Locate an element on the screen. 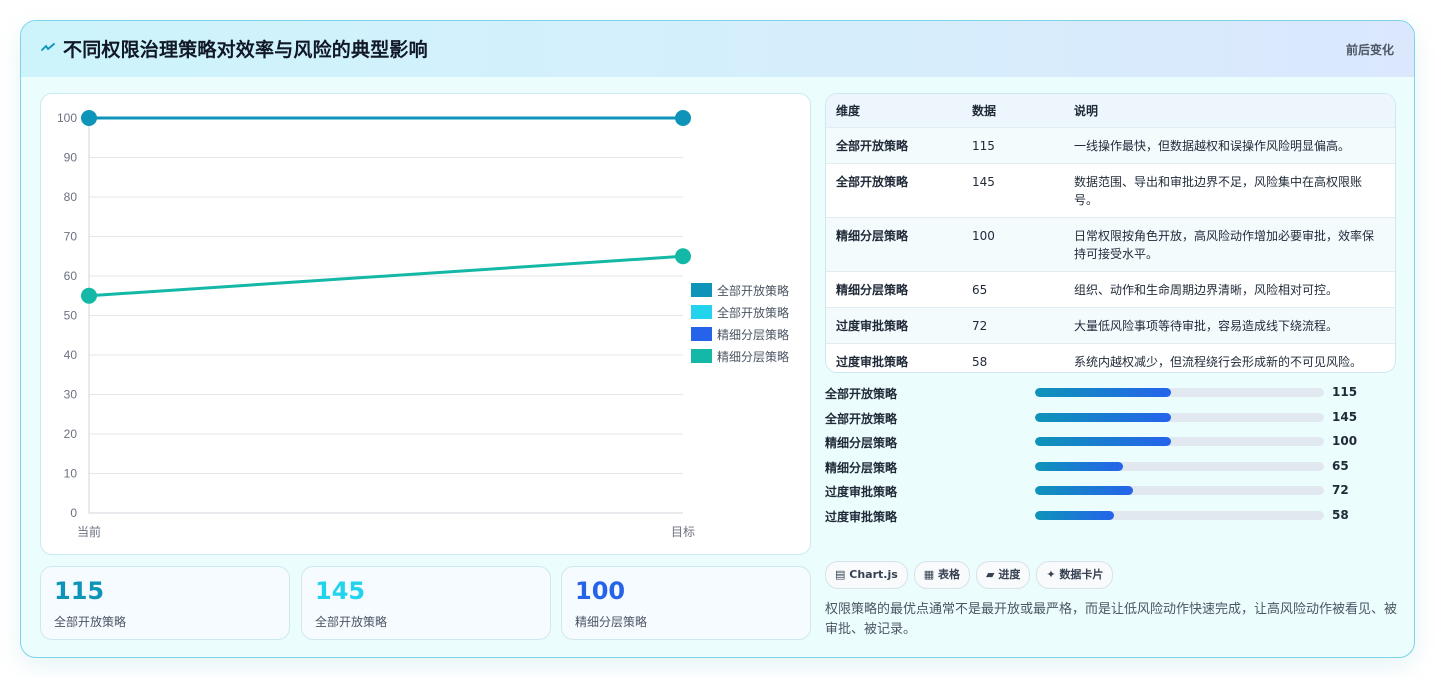 Image resolution: width=1435 pixels, height=678 pixels. y-tick-label: 20 is located at coordinates (71, 434).